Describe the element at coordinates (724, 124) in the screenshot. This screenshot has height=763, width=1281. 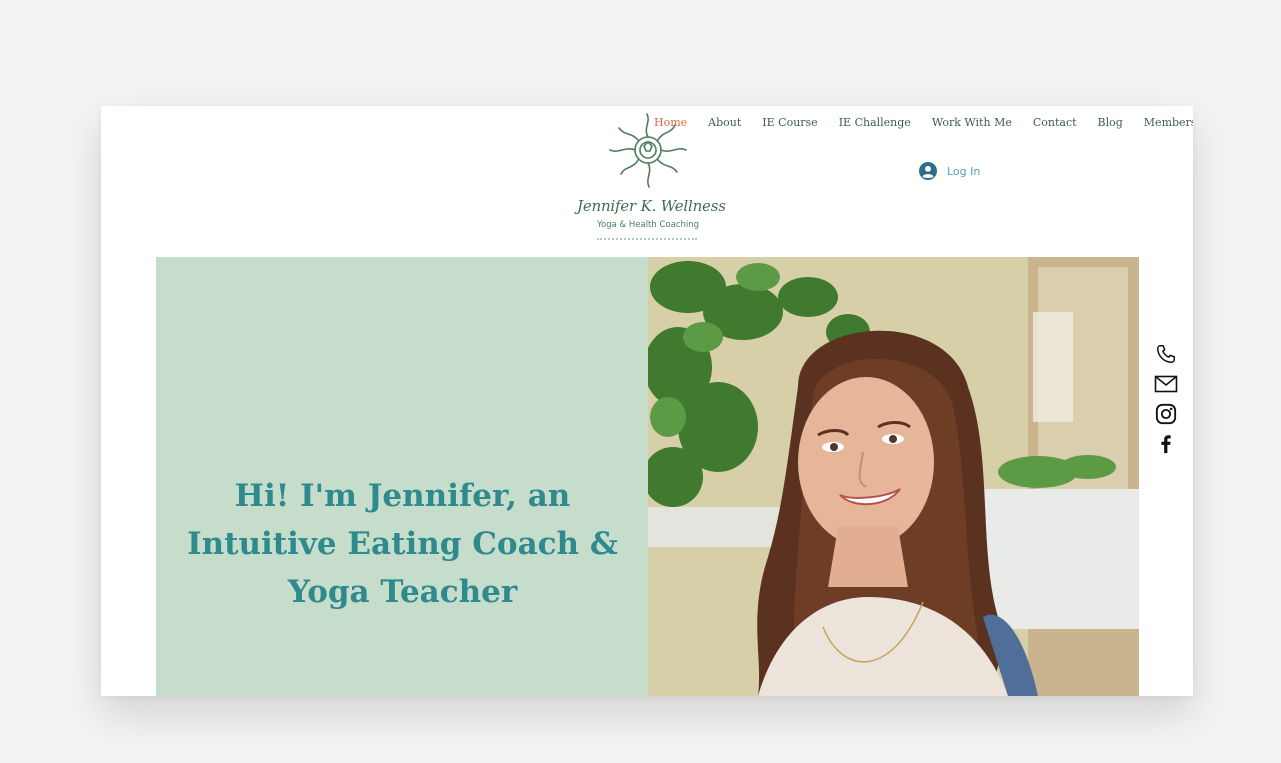
I see `nav-item-about: About` at that location.